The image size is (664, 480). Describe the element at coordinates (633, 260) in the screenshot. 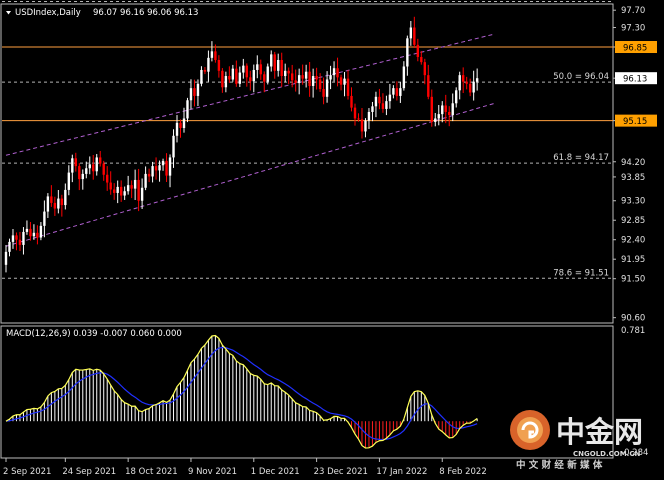

I see `price-tick-label: 91.95` at that location.